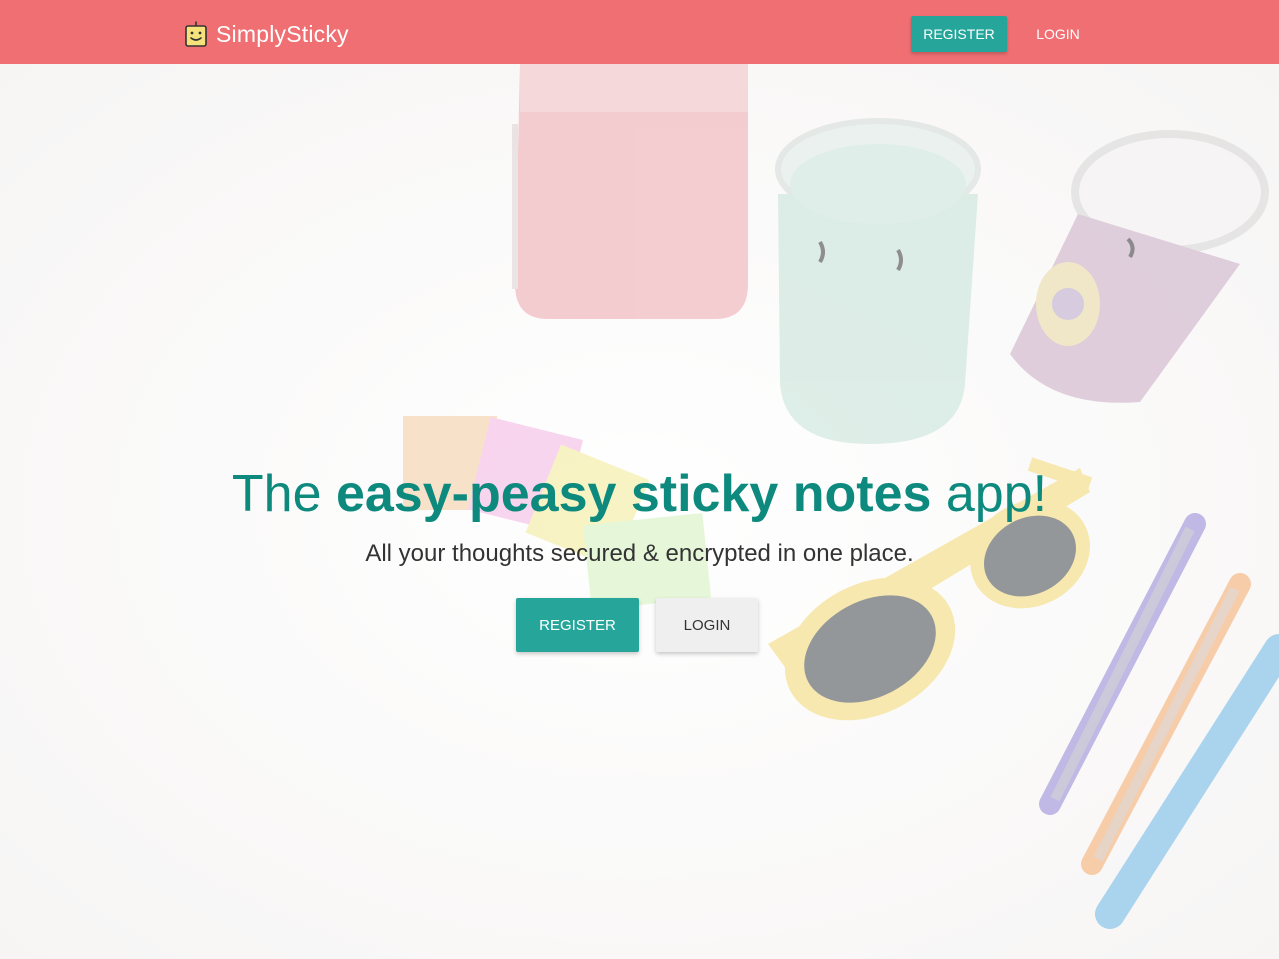 This screenshot has width=1279, height=959. Describe the element at coordinates (1058, 34) in the screenshot. I see `nav-login-link: LOGIN` at that location.